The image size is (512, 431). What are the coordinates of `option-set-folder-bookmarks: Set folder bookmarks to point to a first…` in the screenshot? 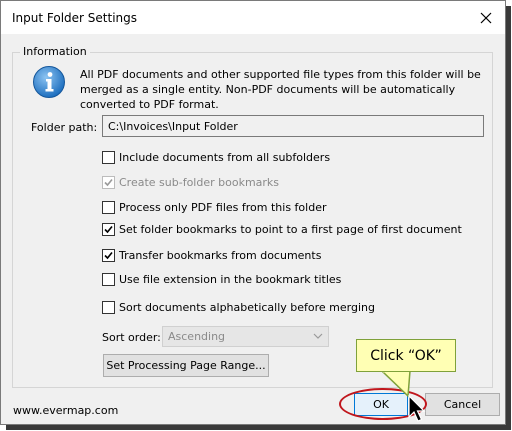 It's located at (282, 229).